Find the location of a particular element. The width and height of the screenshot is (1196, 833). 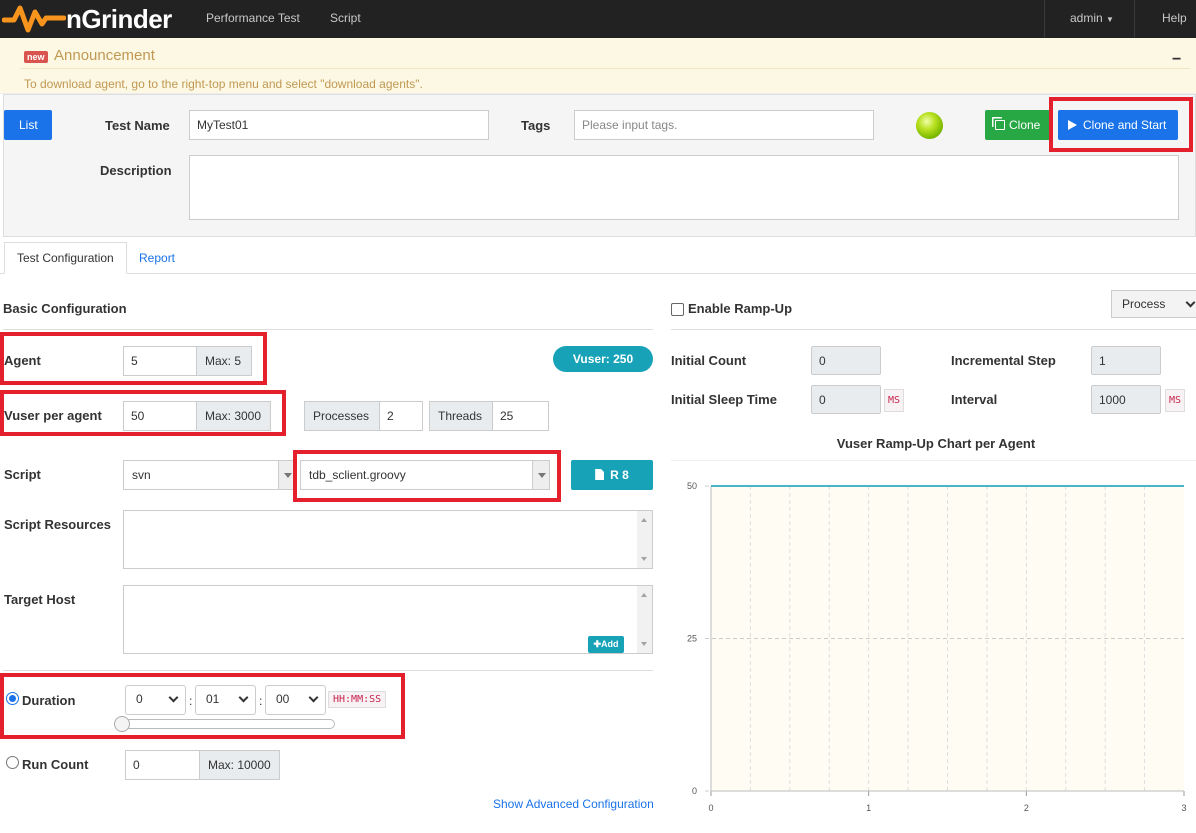

copy-icon is located at coordinates (1000, 125).